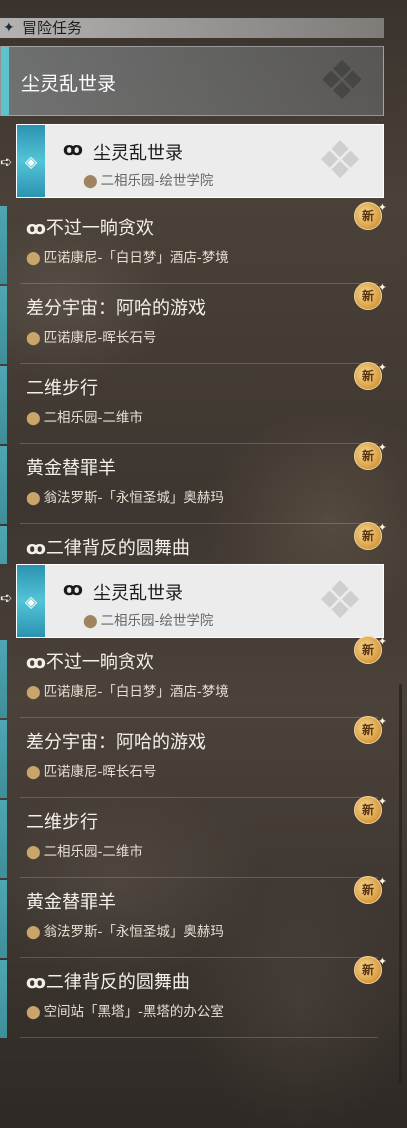 The height and width of the screenshot is (1128, 407). Describe the element at coordinates (400, 884) in the screenshot. I see `scrollbar` at that location.